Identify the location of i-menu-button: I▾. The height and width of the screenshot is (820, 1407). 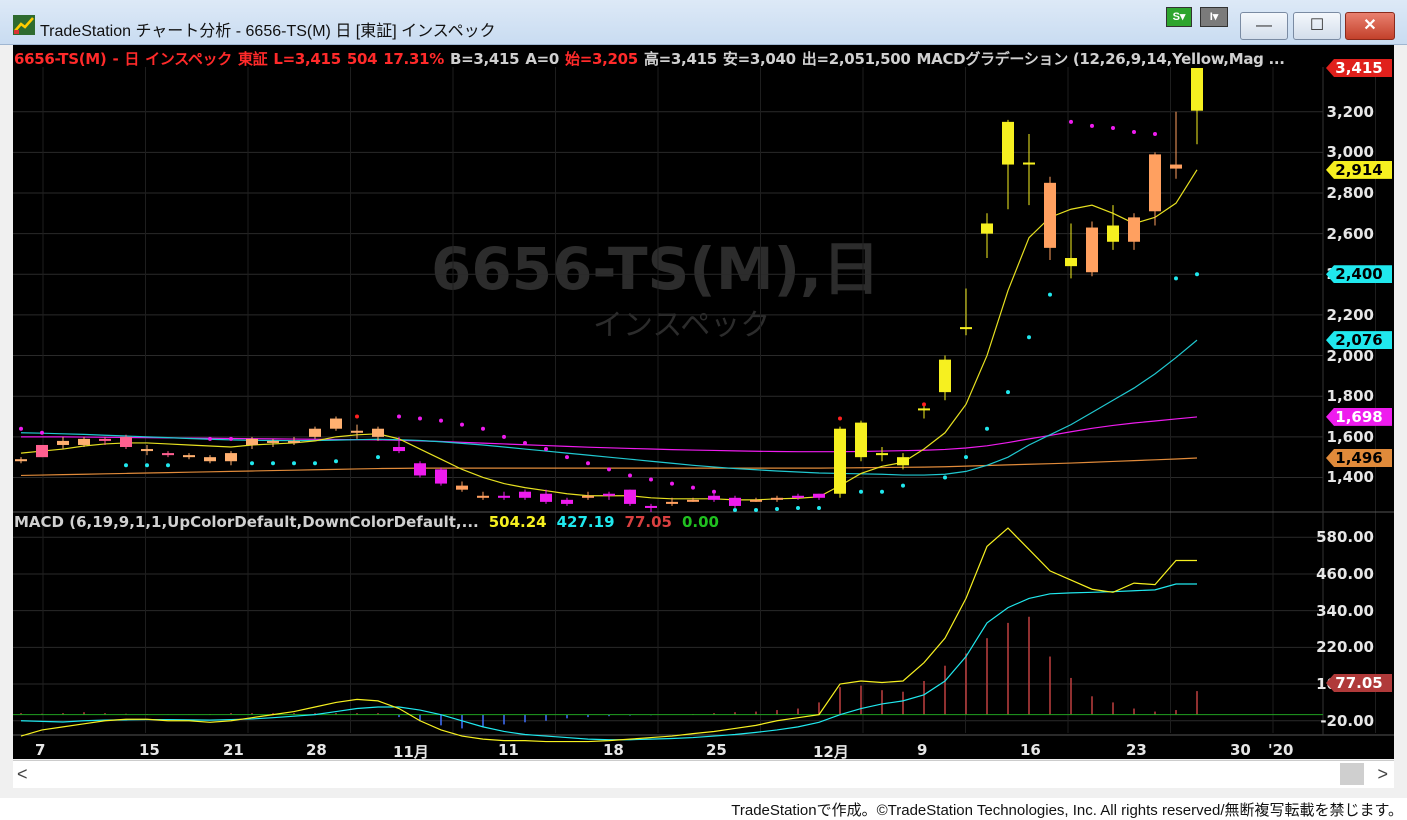
(1214, 17).